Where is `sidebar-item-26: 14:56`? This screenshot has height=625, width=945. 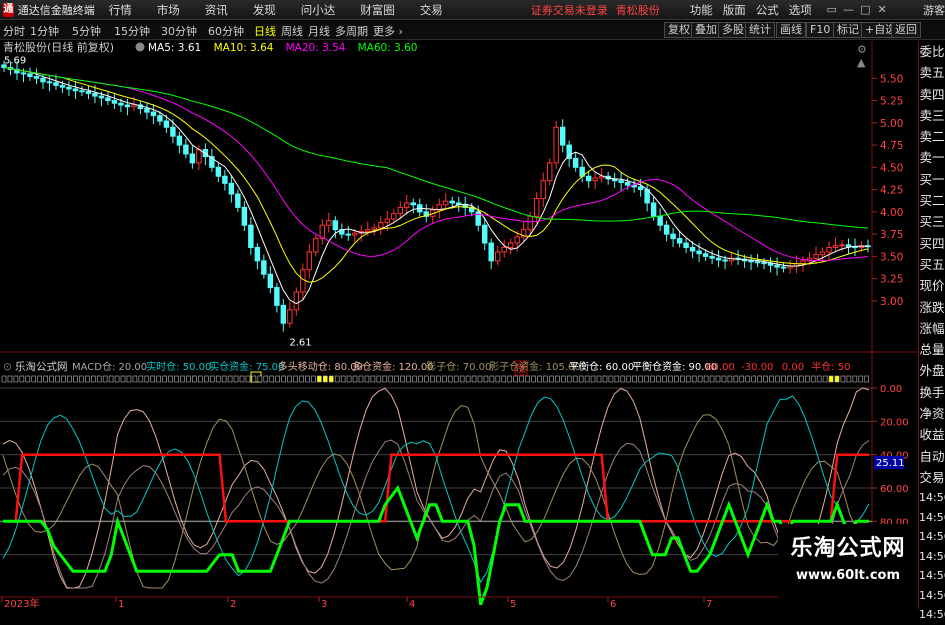
sidebar-item-26: 14:56 is located at coordinates (932, 596).